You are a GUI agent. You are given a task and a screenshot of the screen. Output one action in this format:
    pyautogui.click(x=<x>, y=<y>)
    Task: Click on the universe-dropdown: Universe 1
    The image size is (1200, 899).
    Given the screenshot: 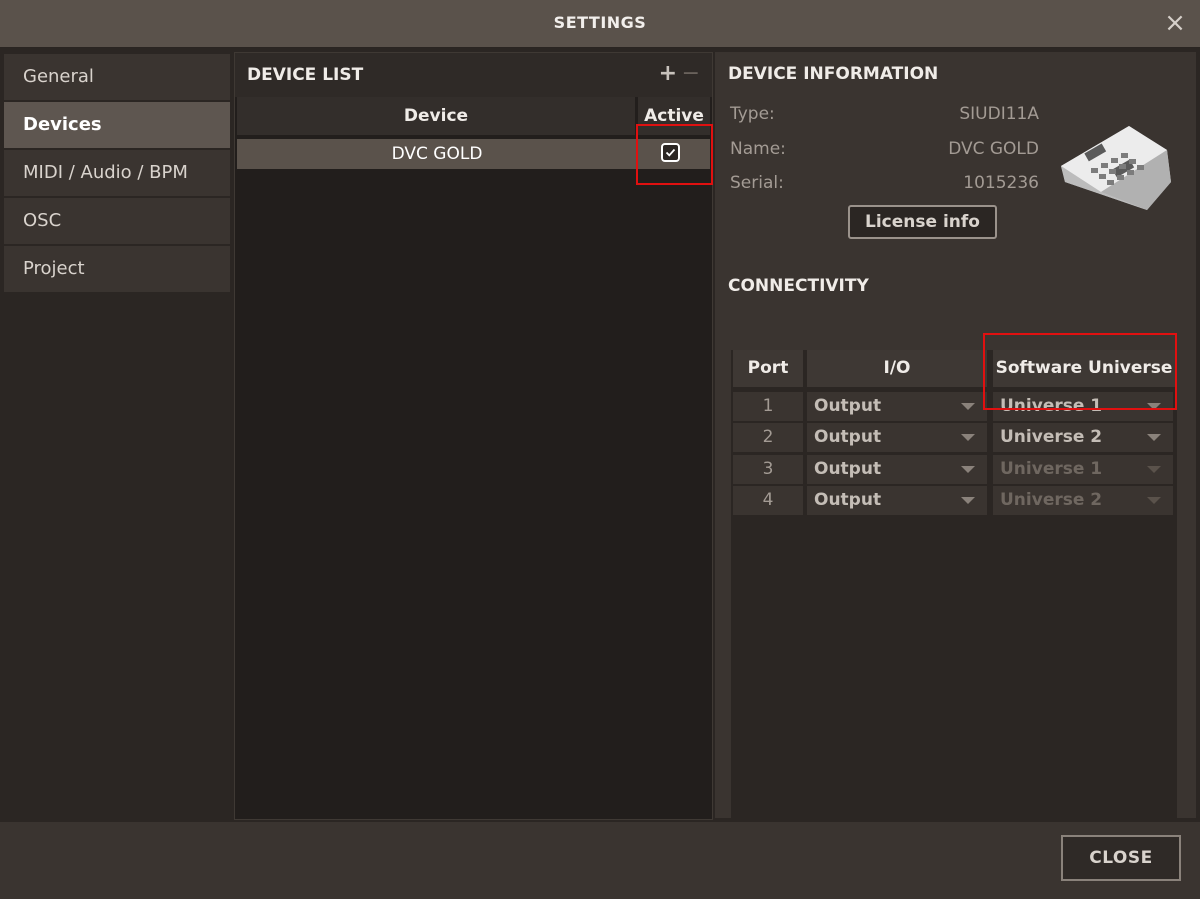 What is the action you would take?
    pyautogui.click(x=1083, y=406)
    